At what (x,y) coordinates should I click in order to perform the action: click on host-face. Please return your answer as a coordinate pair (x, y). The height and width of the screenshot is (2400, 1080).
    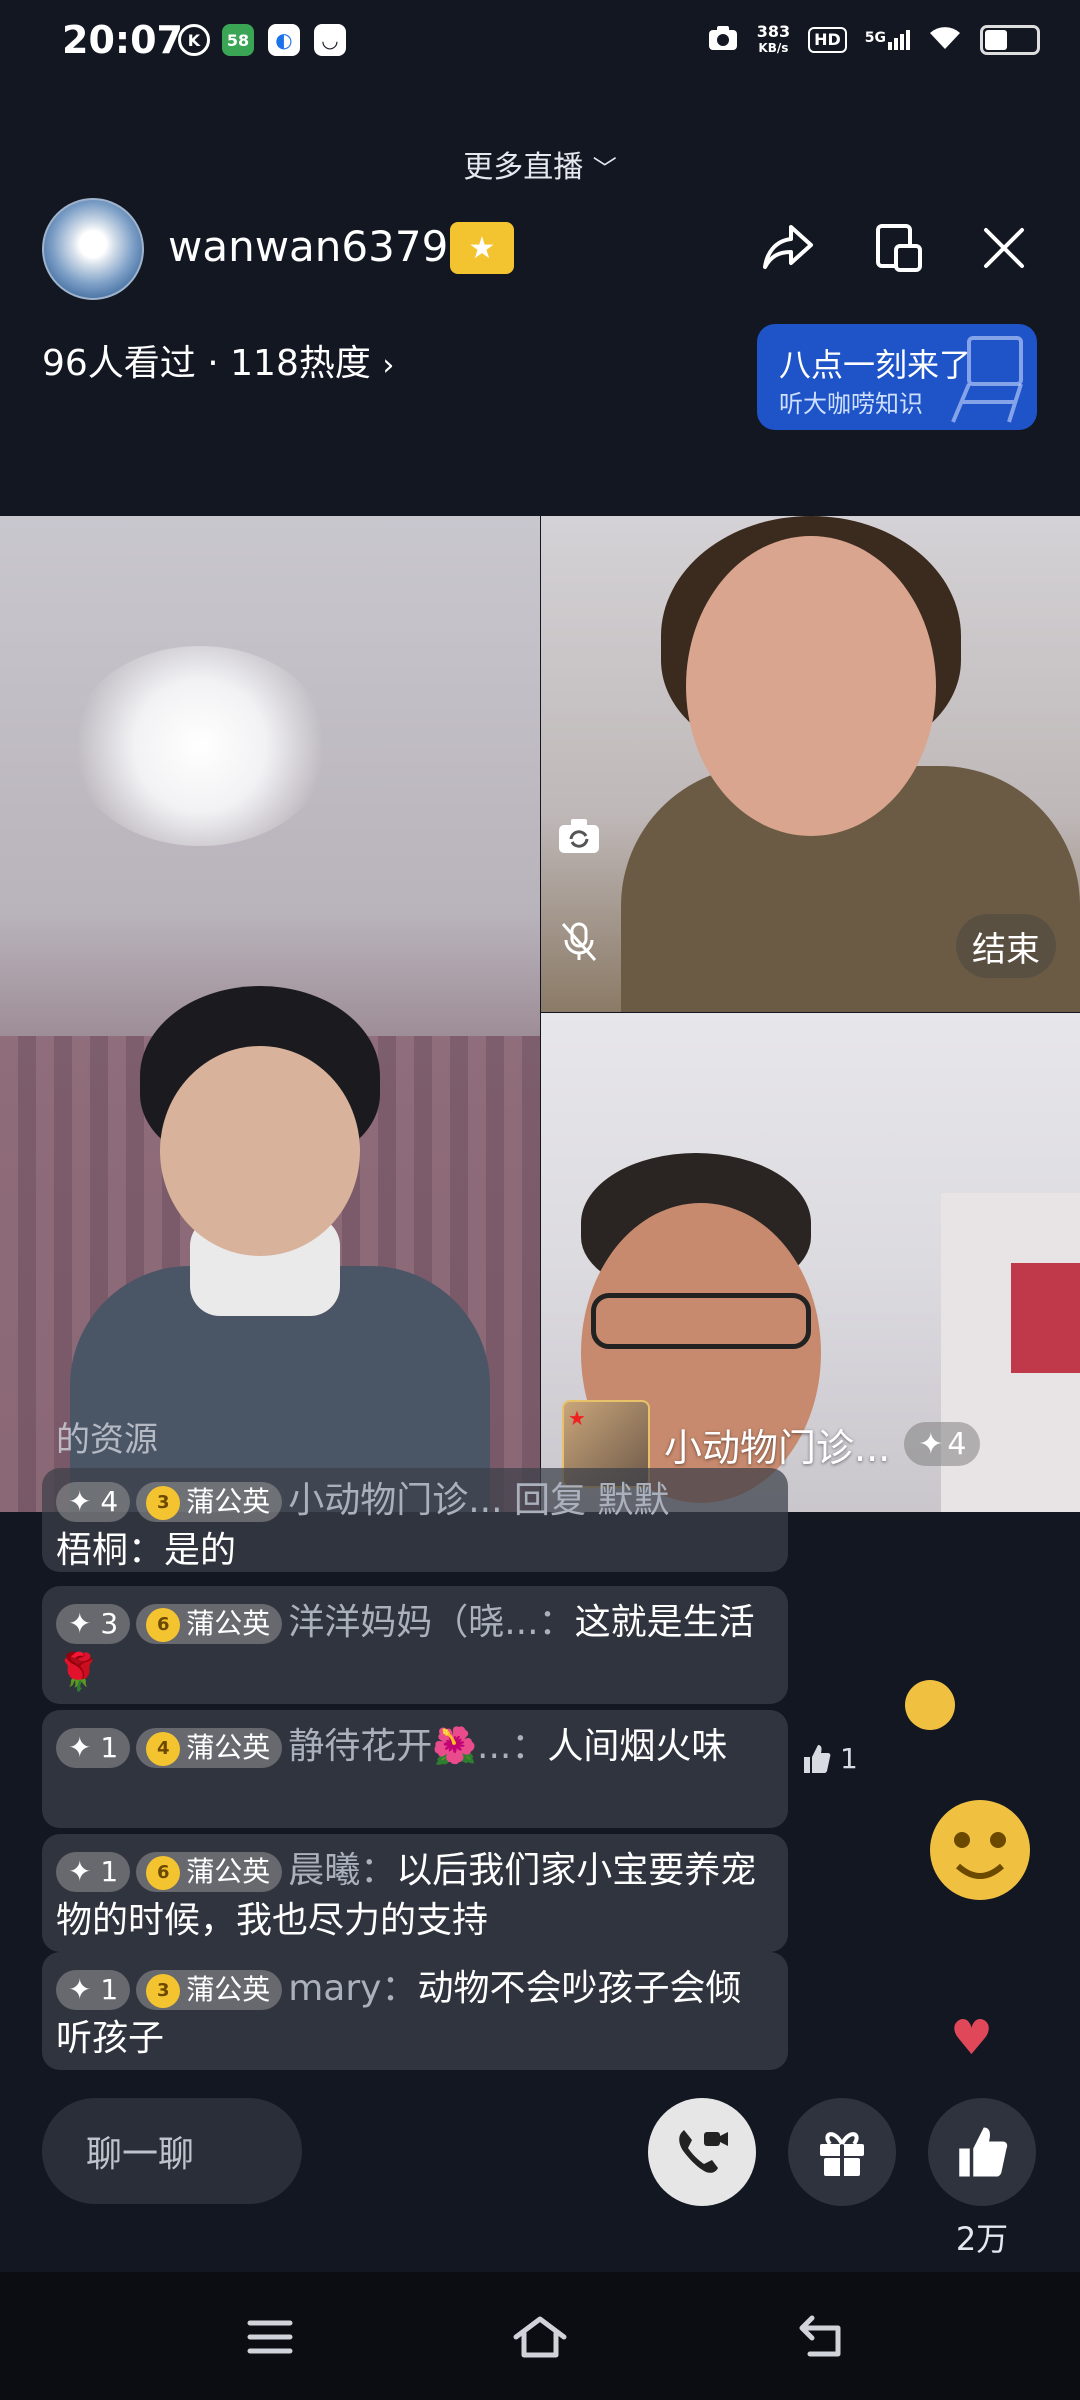
    Looking at the image, I should click on (260, 1151).